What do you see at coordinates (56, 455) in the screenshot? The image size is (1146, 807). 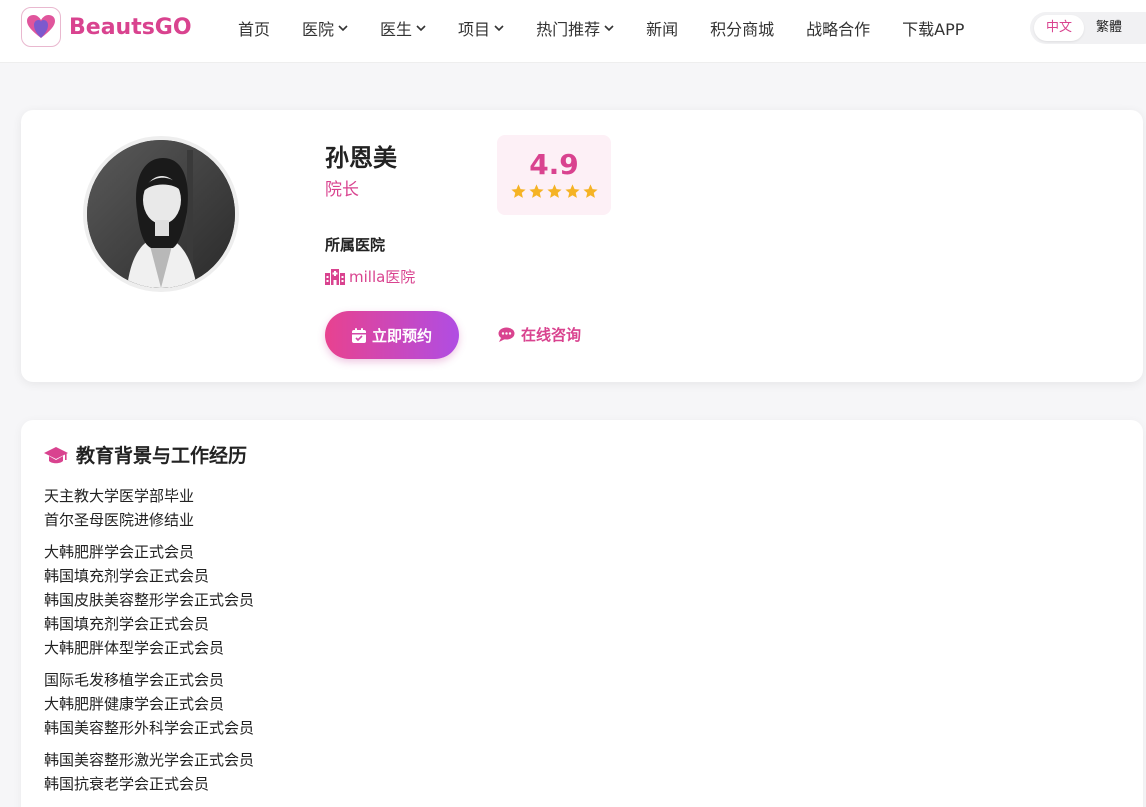 I see `graduation-cap-icon` at bounding box center [56, 455].